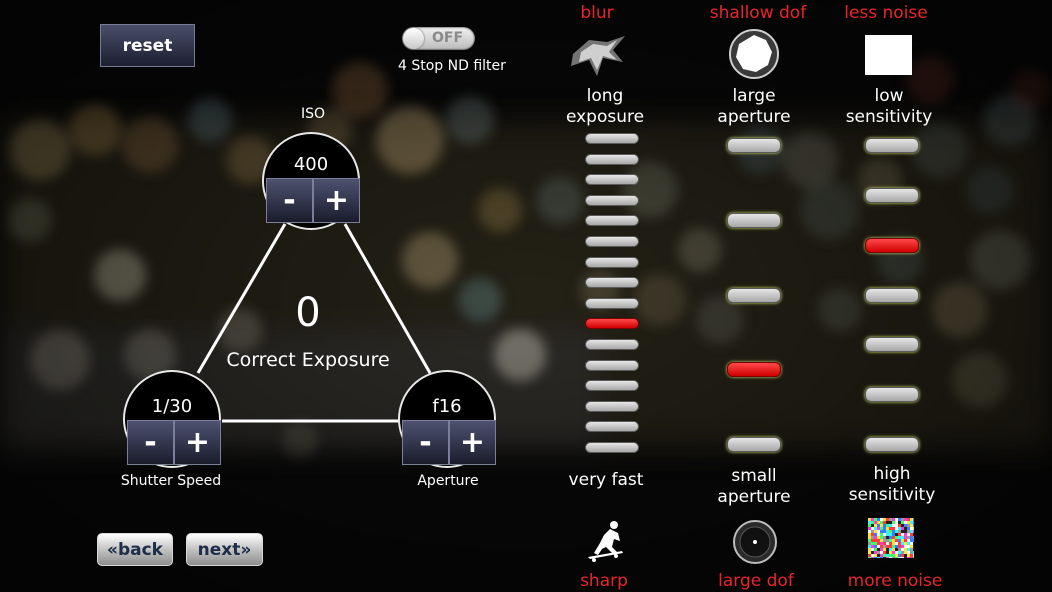 The height and width of the screenshot is (592, 1052). What do you see at coordinates (754, 54) in the screenshot?
I see `open-aperture-icon` at bounding box center [754, 54].